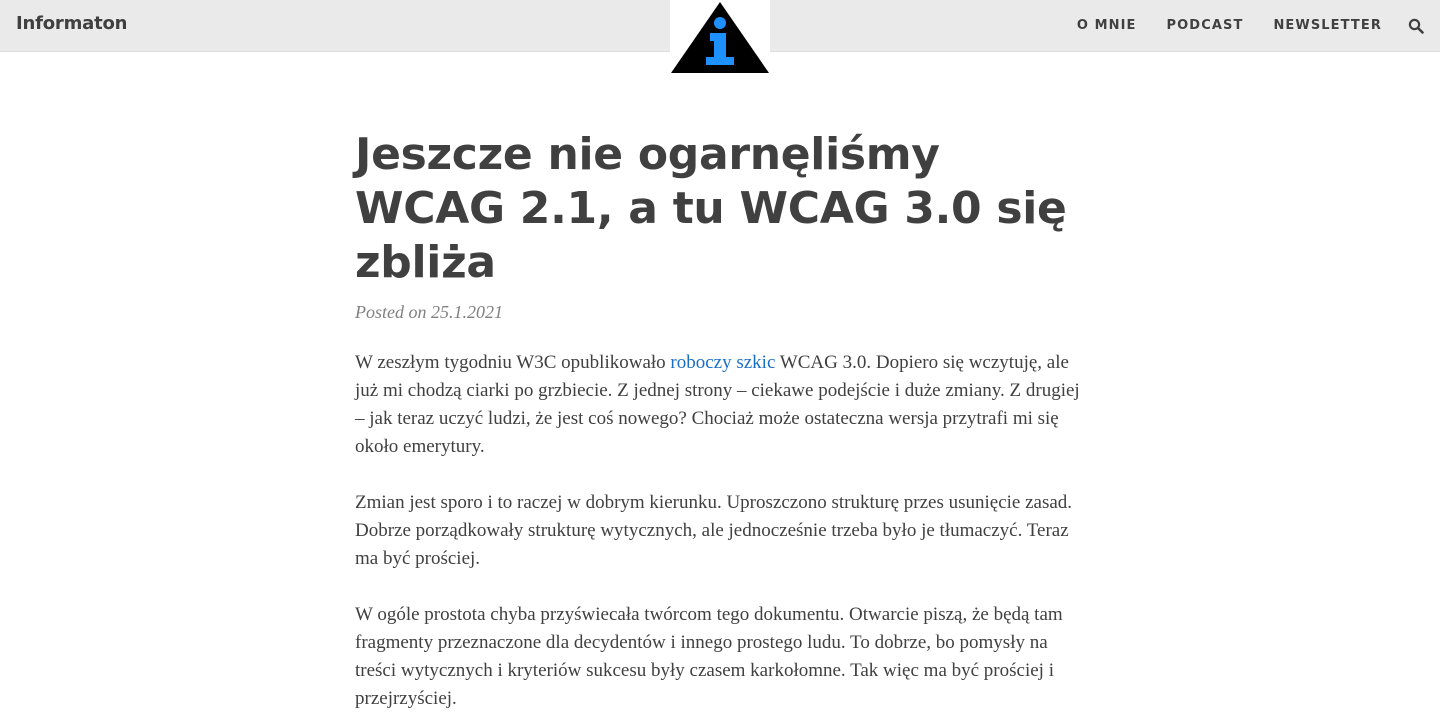  What do you see at coordinates (513, 362) in the screenshot?
I see `paragraph-text: W zeszłym tygodniu W3C opublikowało` at bounding box center [513, 362].